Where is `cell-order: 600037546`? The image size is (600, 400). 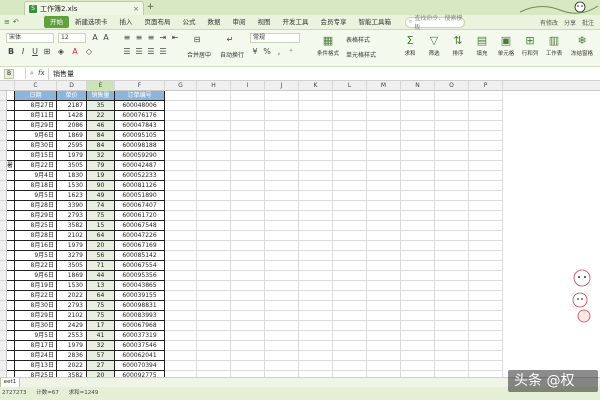 cell-order: 600037546 is located at coordinates (140, 346).